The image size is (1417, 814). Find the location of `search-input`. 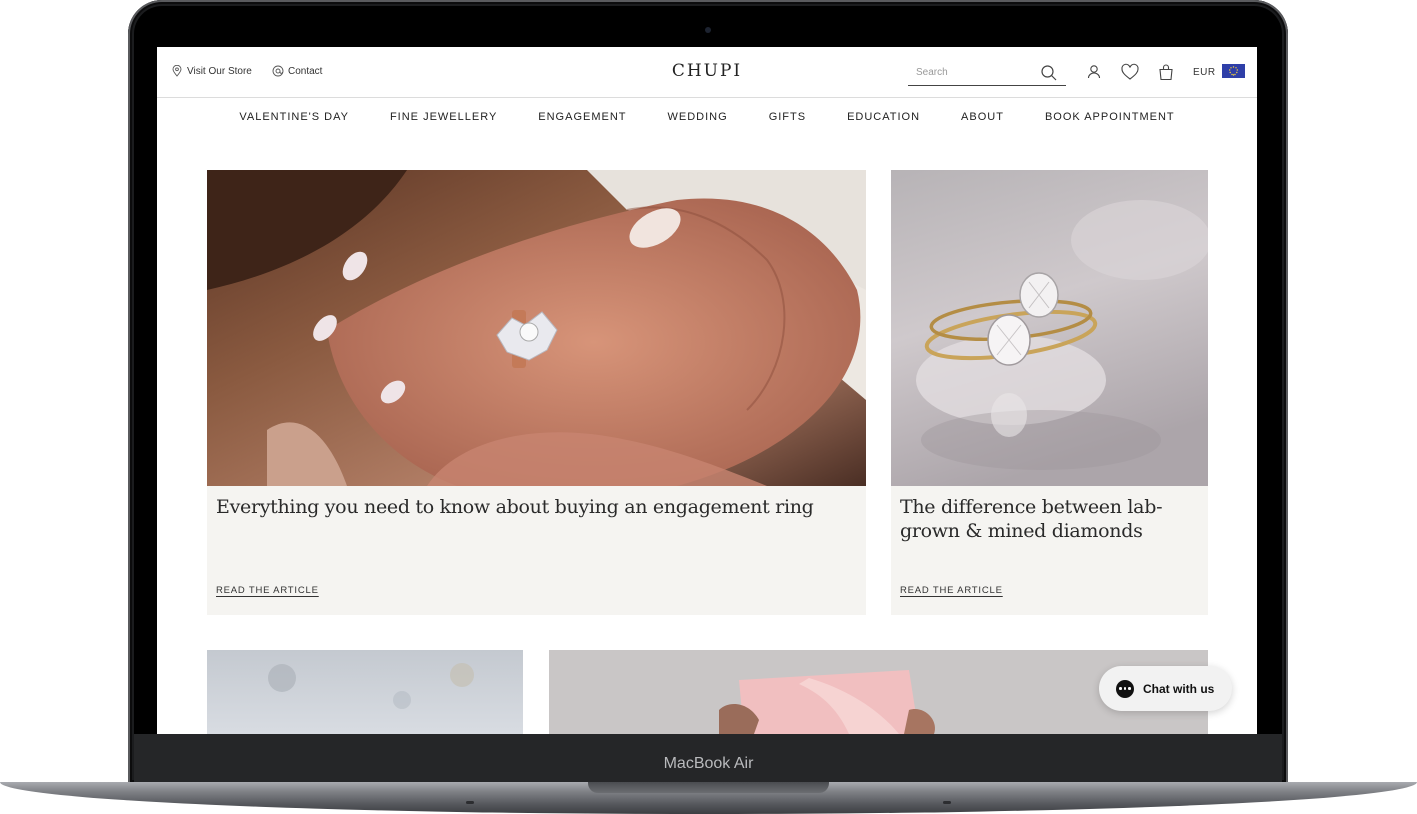

search-input is located at coordinates (972, 70).